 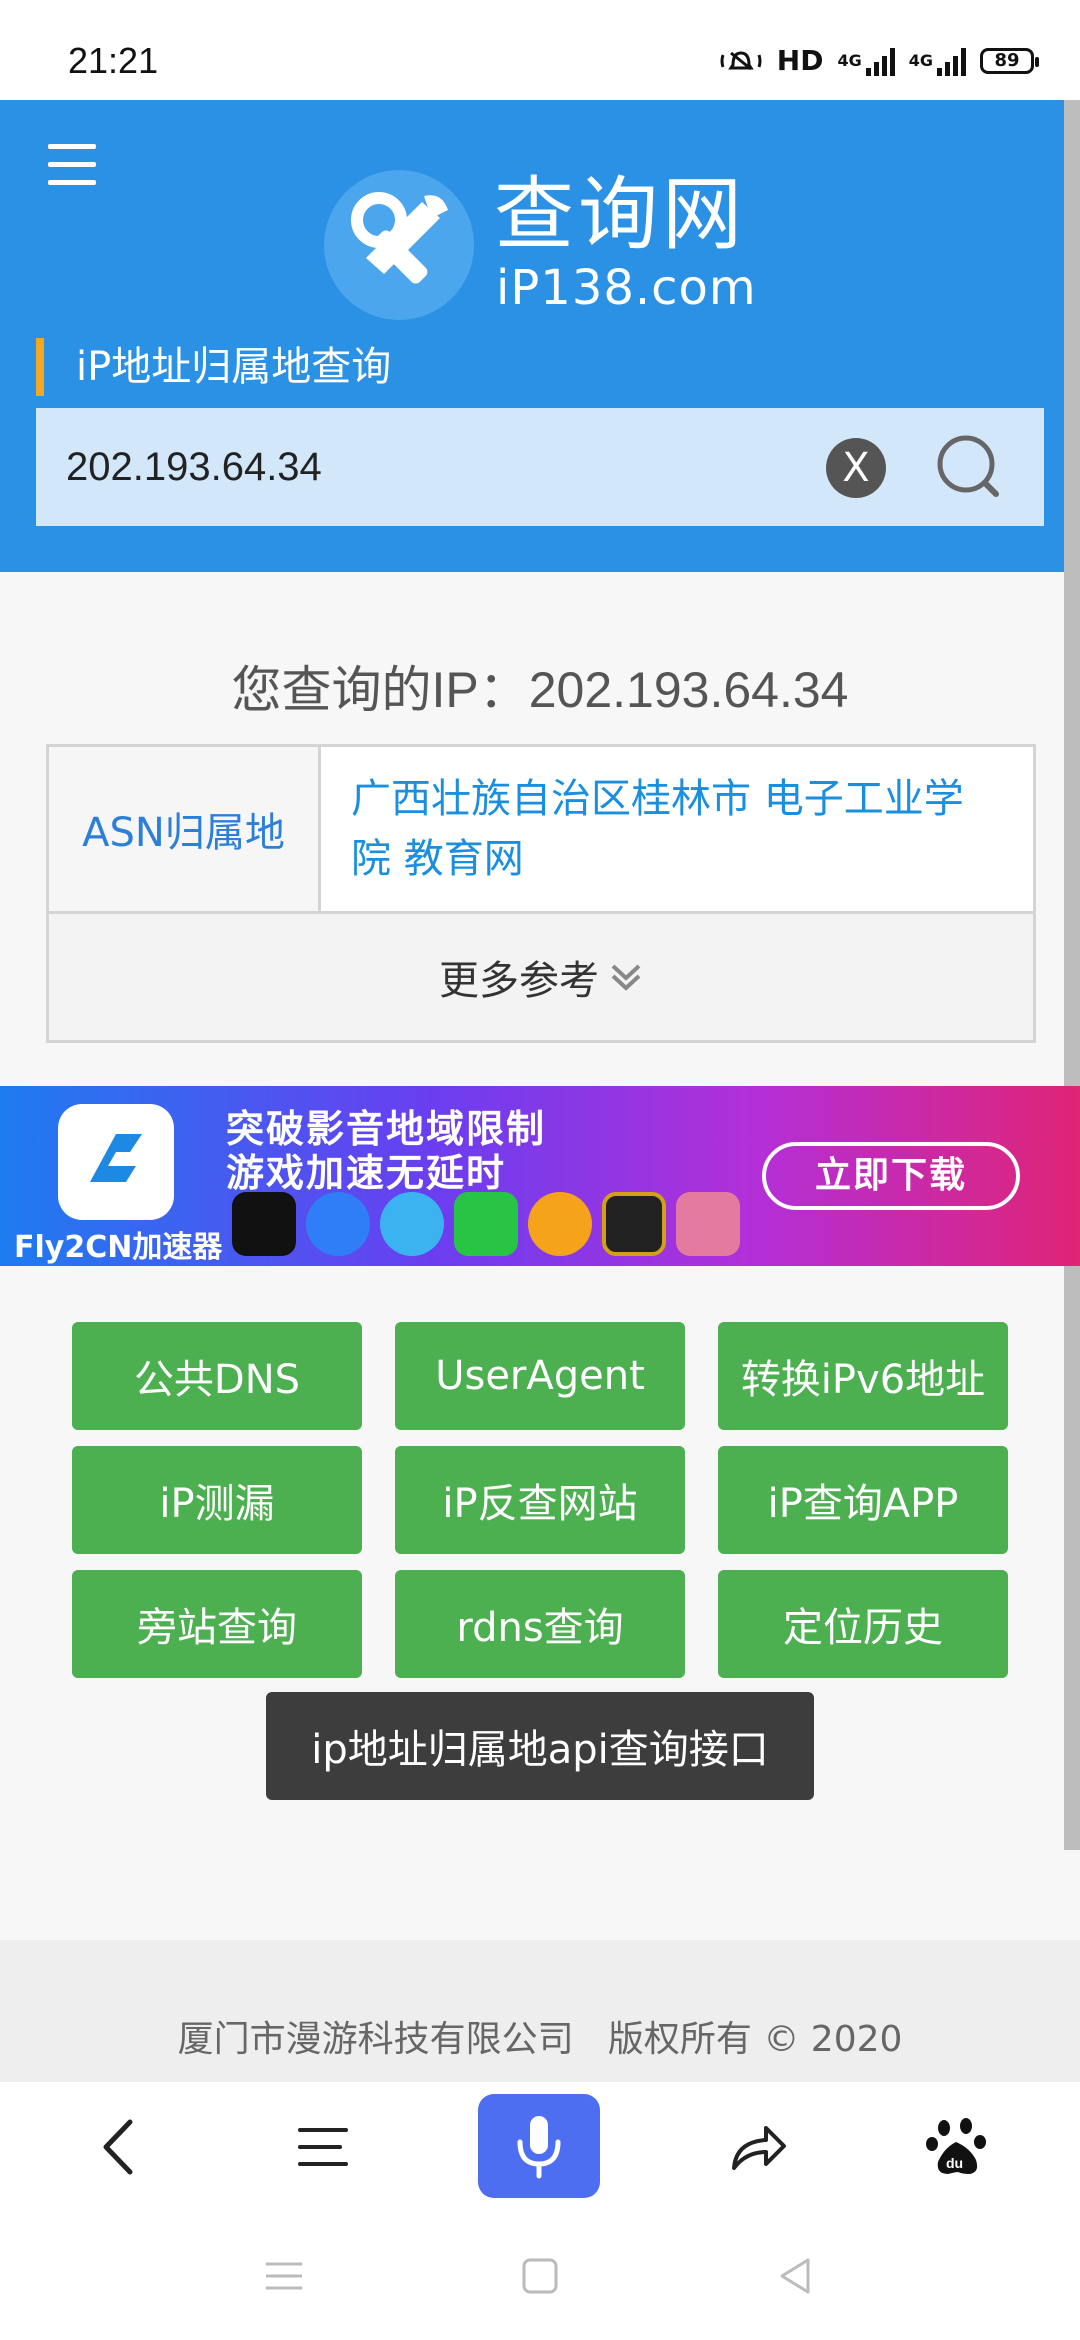 I want to click on tv-app-icon, so click(x=412, y=1224).